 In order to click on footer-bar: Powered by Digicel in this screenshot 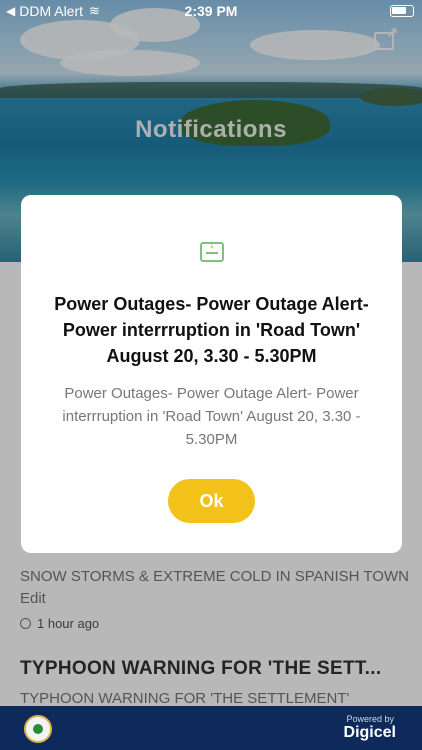, I will do `click(211, 728)`.